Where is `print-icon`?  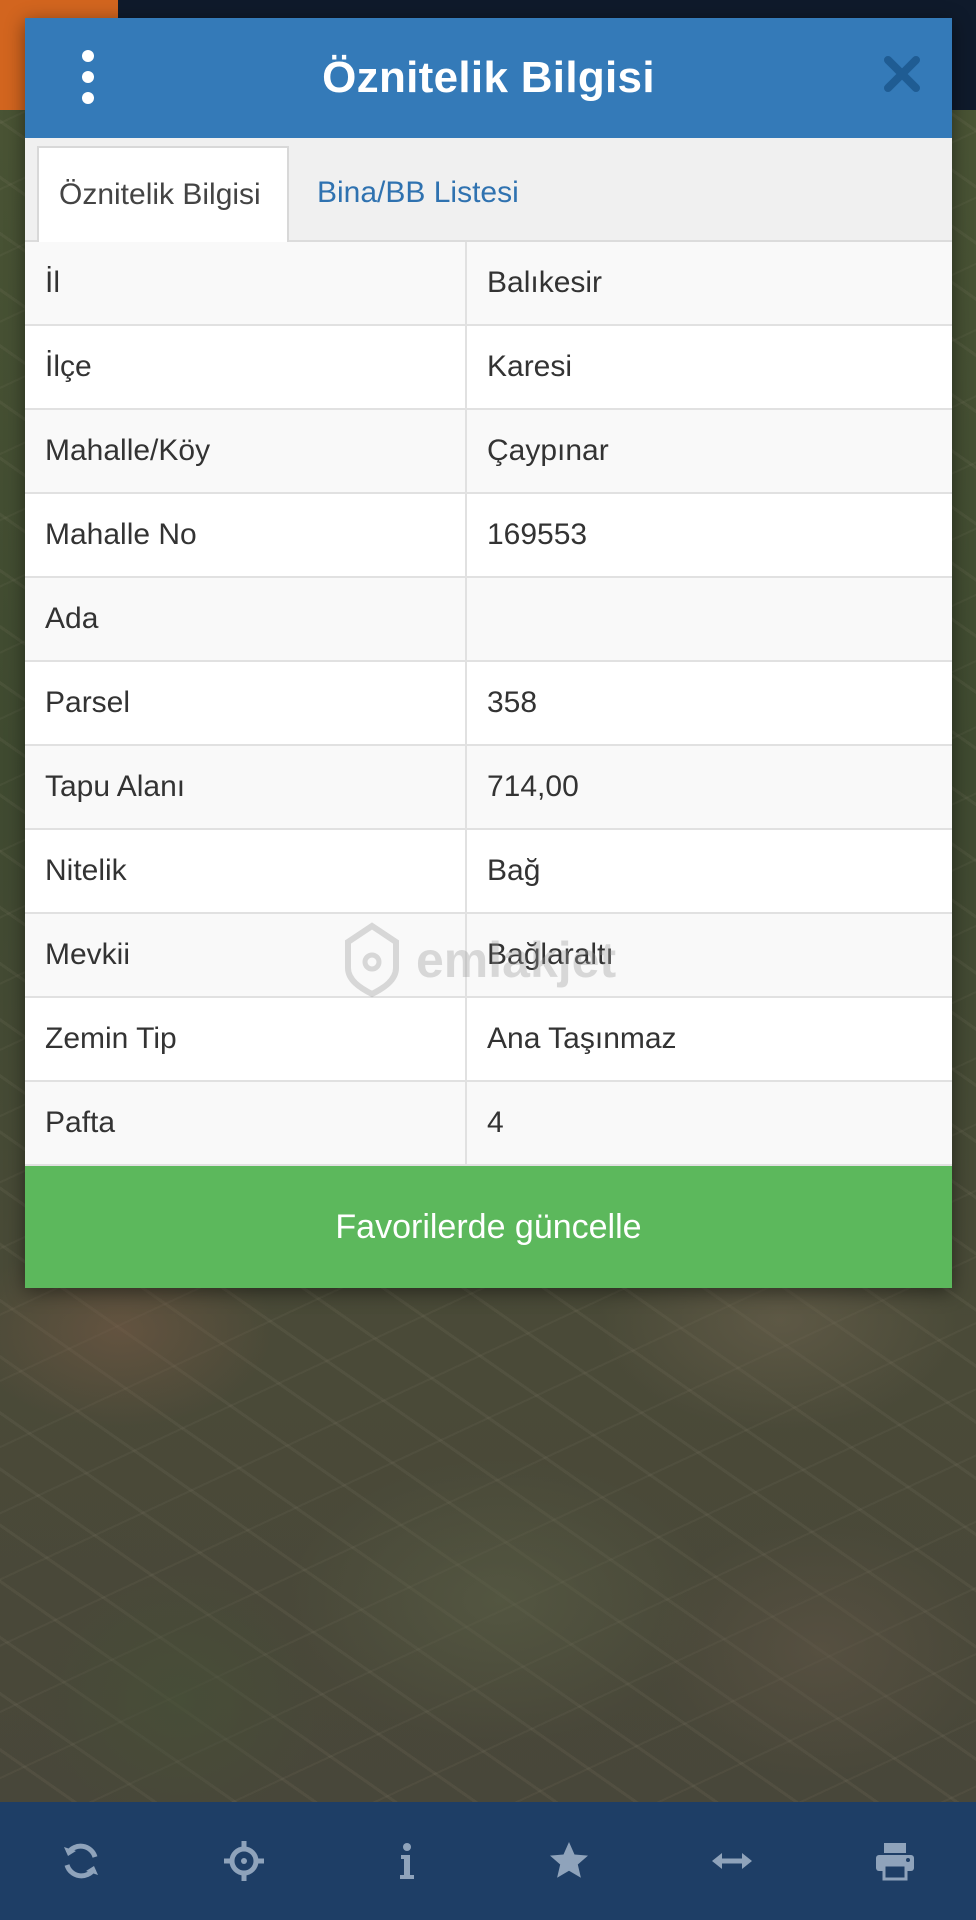
print-icon is located at coordinates (894, 1862).